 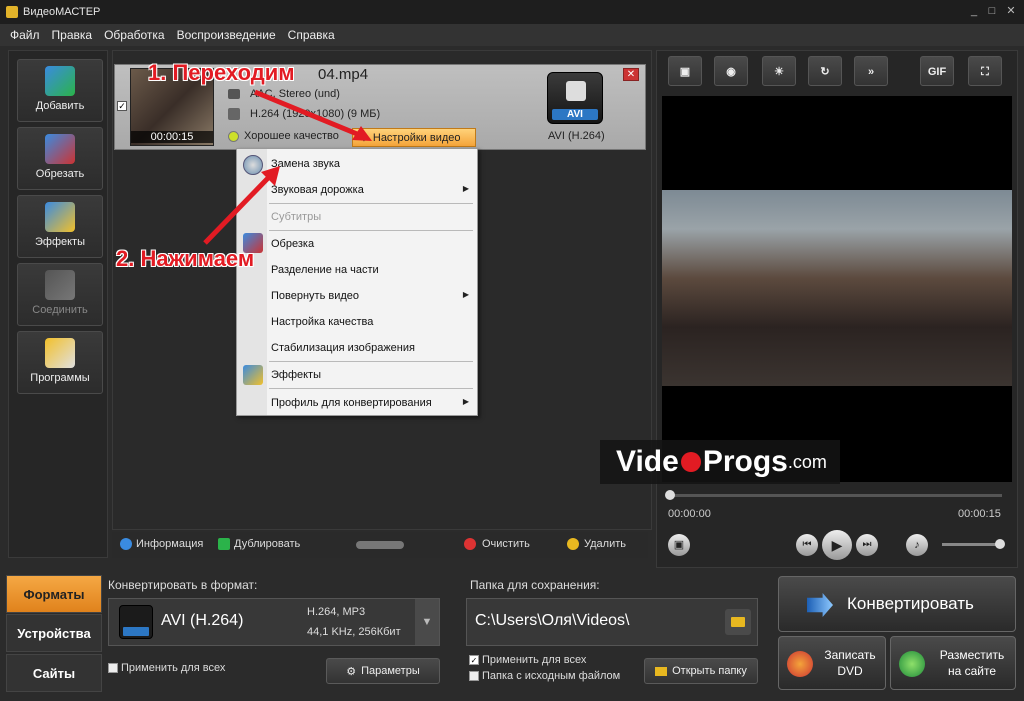 What do you see at coordinates (731, 71) in the screenshot?
I see `snapshot-icon: ◉` at bounding box center [731, 71].